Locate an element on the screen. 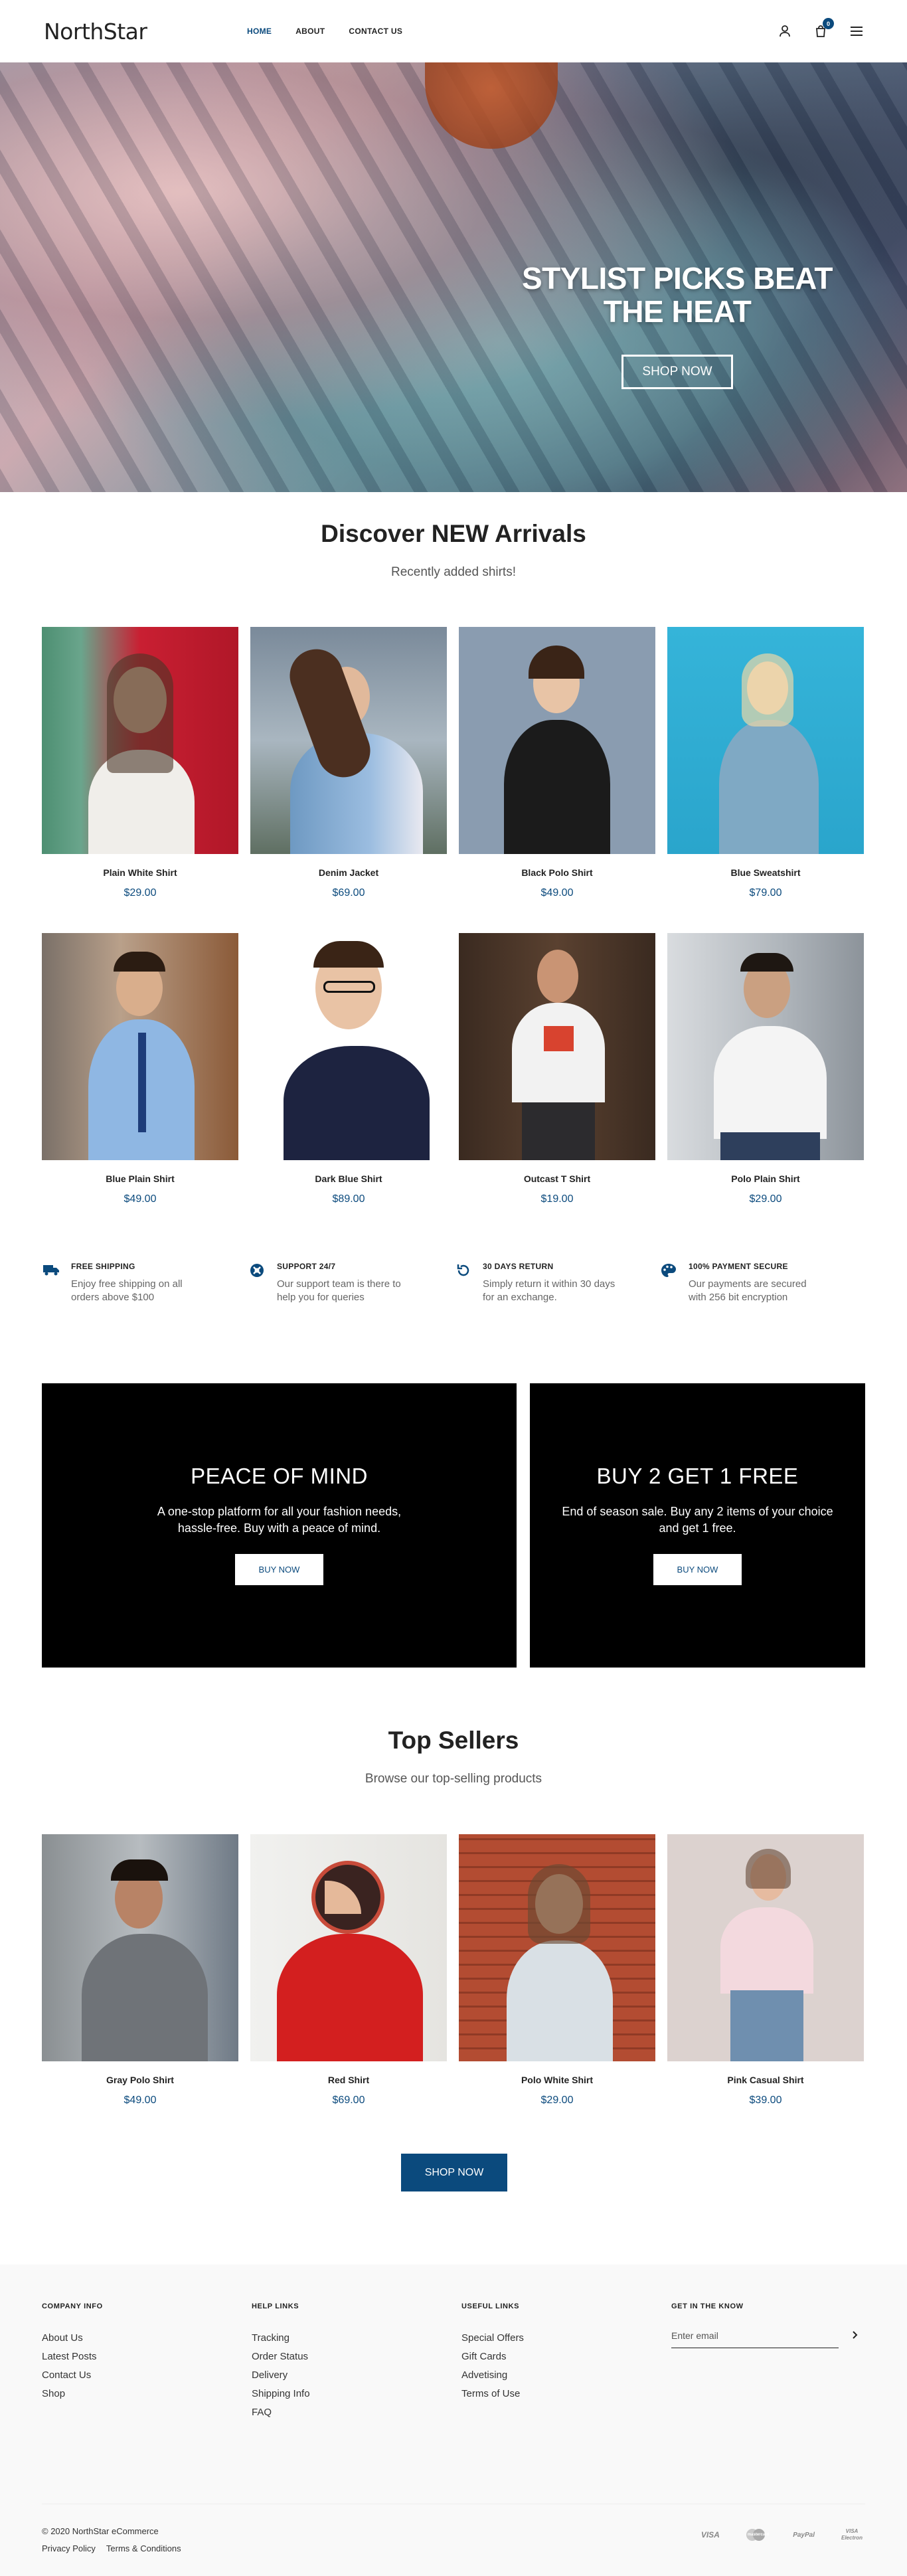  product-card: Black Polo Shirt $49.00 is located at coordinates (557, 763).